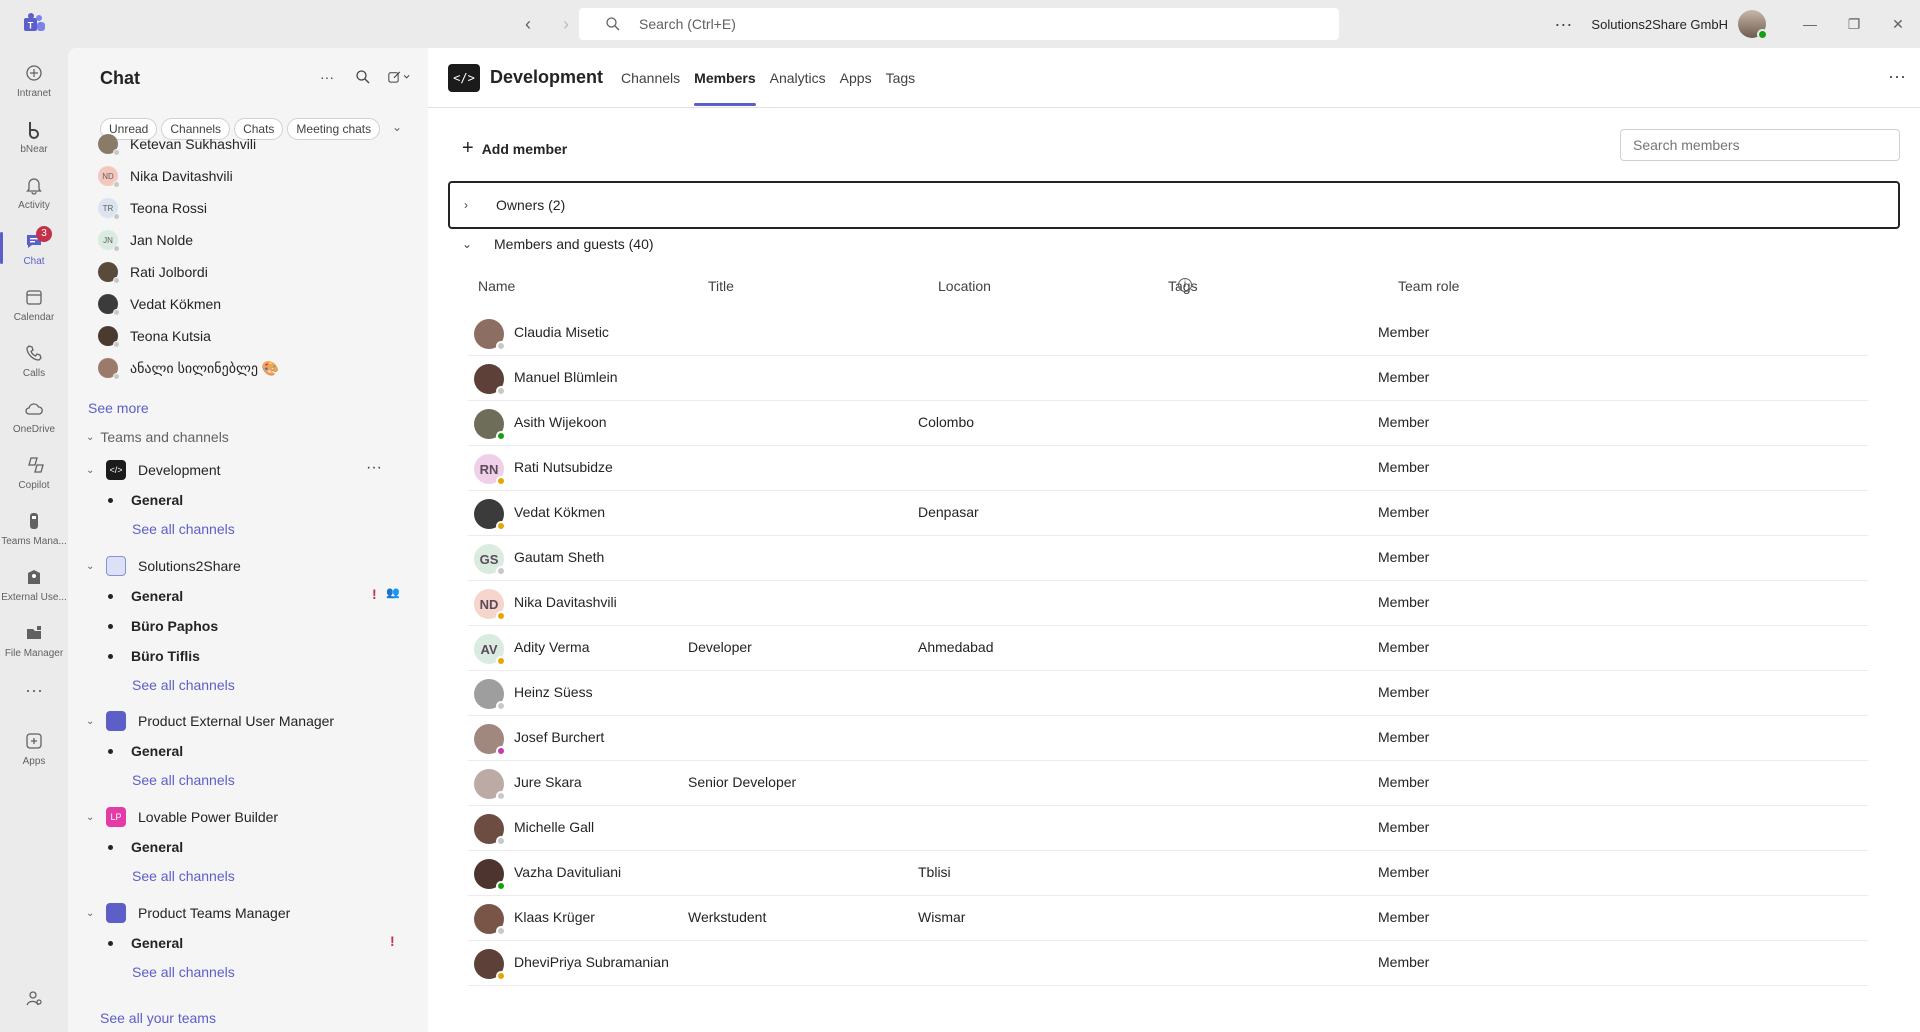  Describe the element at coordinates (1185, 285) in the screenshot. I see `info-icon: i` at that location.